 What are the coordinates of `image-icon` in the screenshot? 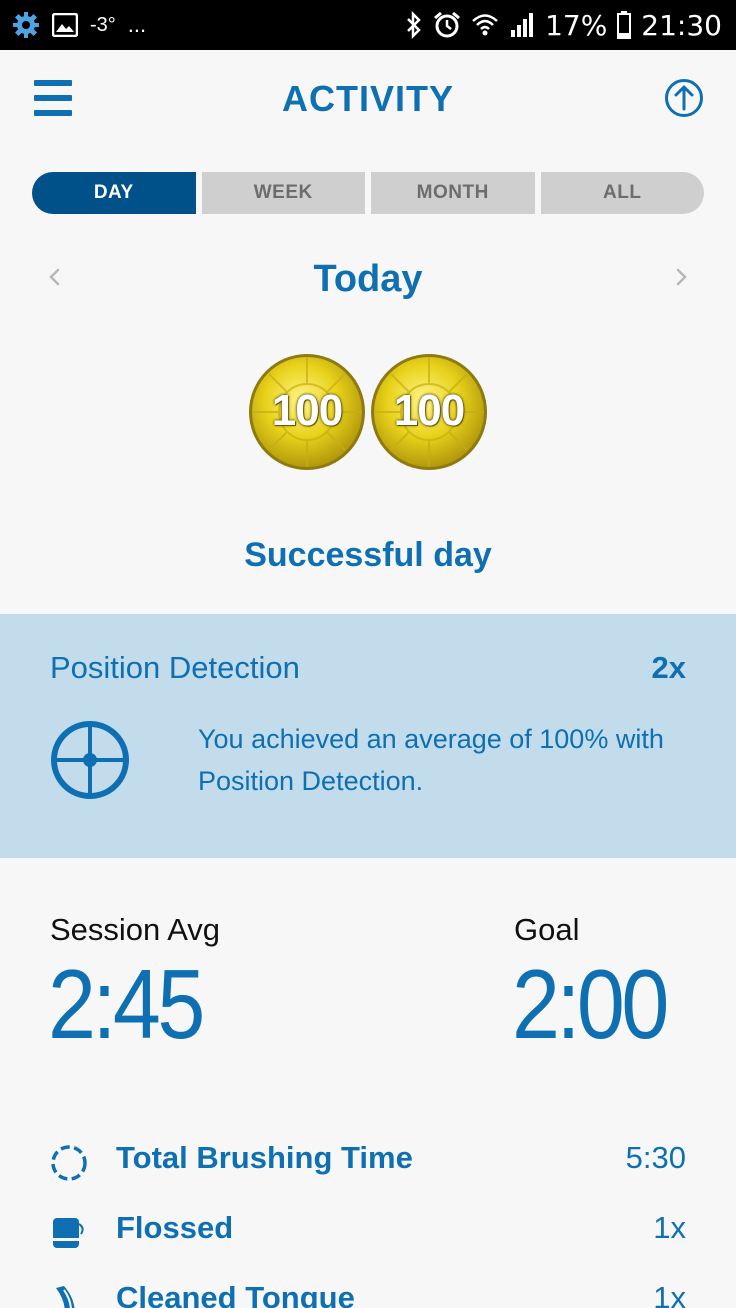 It's located at (65, 25).